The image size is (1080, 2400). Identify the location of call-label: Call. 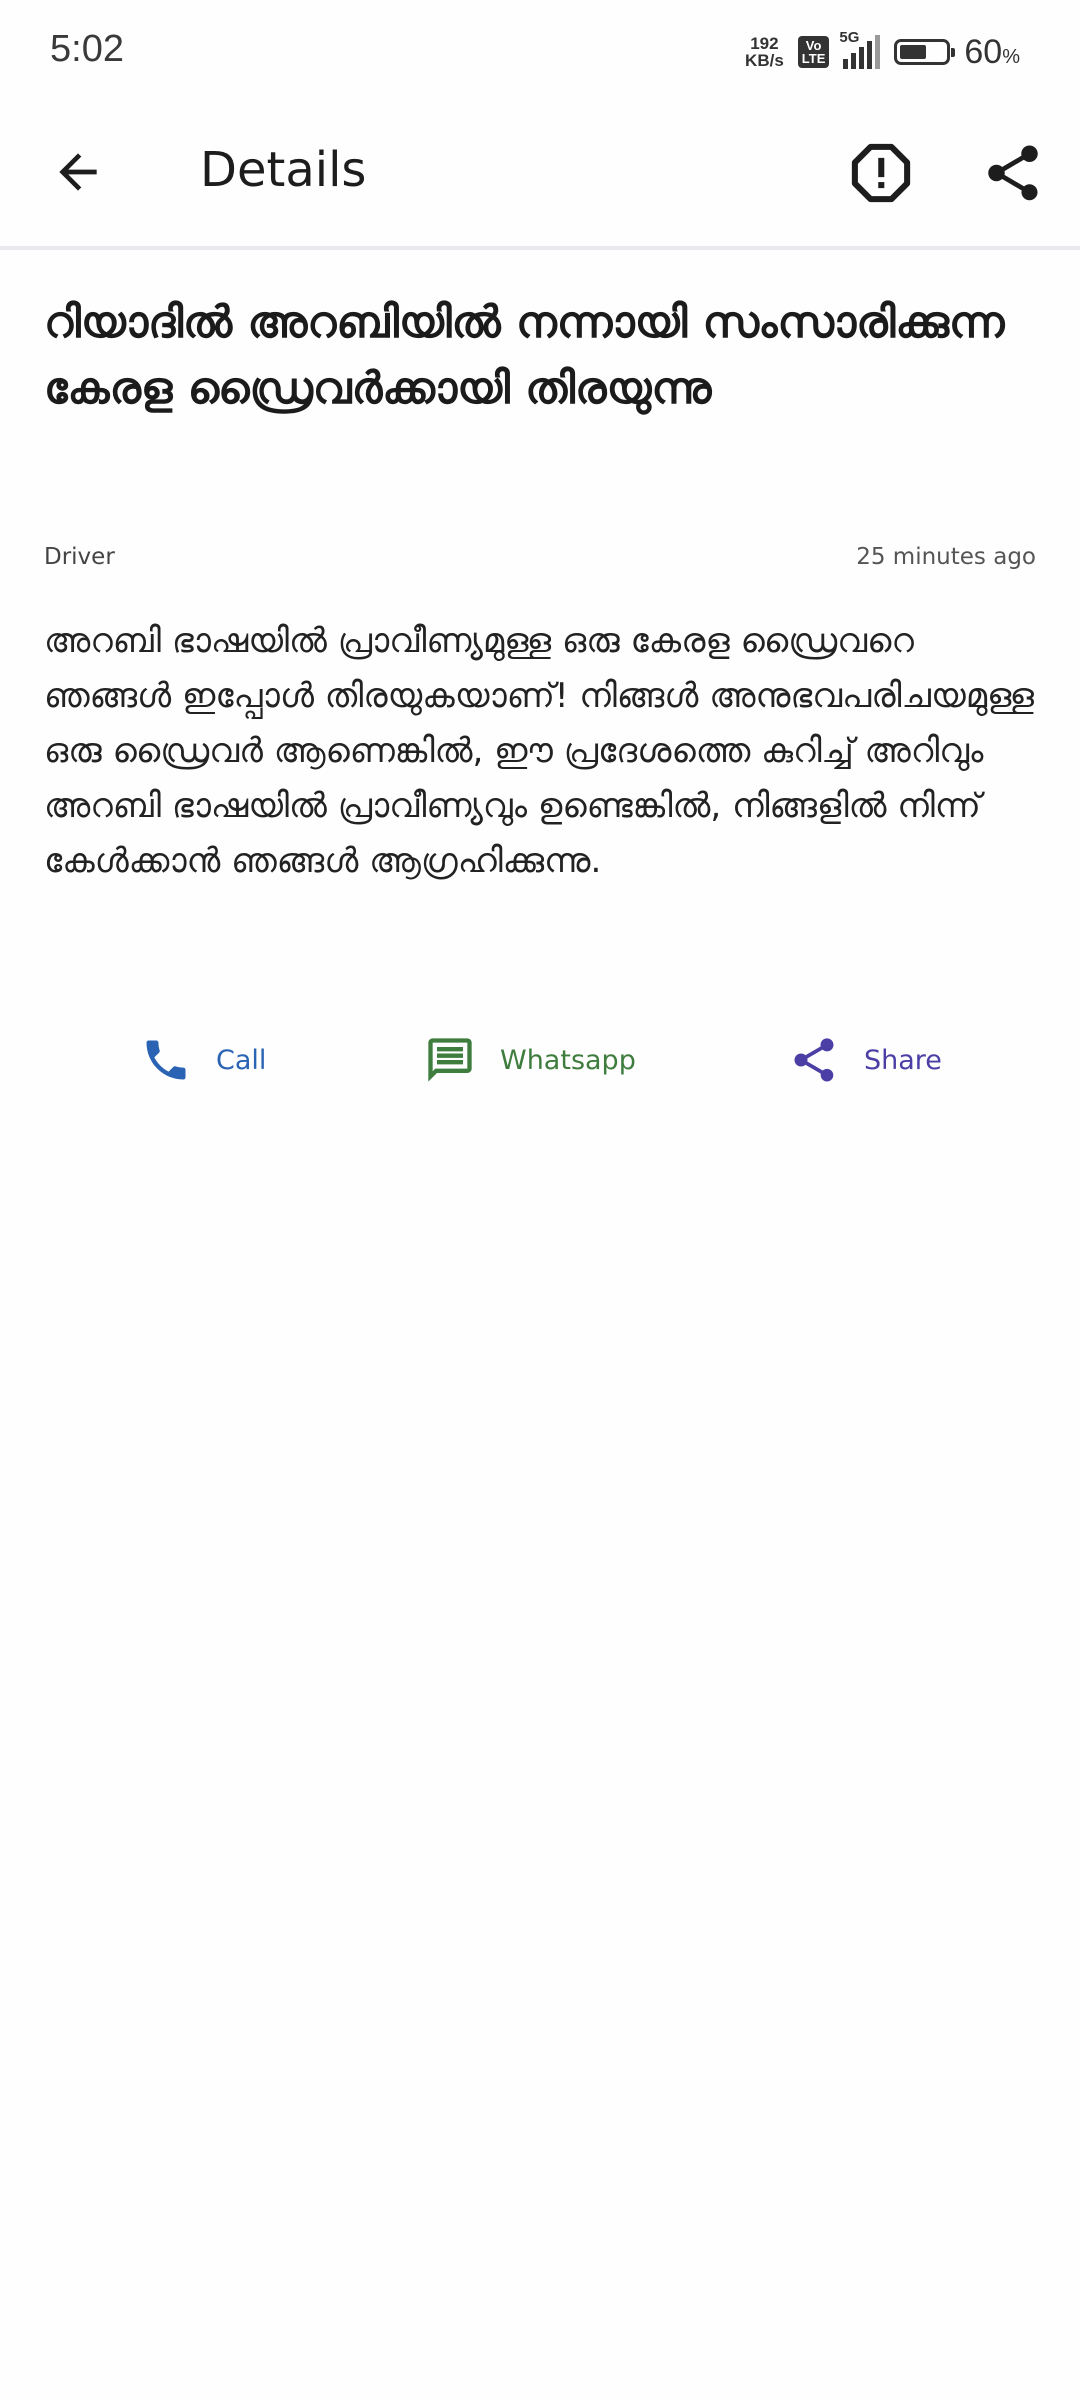
(241, 1060).